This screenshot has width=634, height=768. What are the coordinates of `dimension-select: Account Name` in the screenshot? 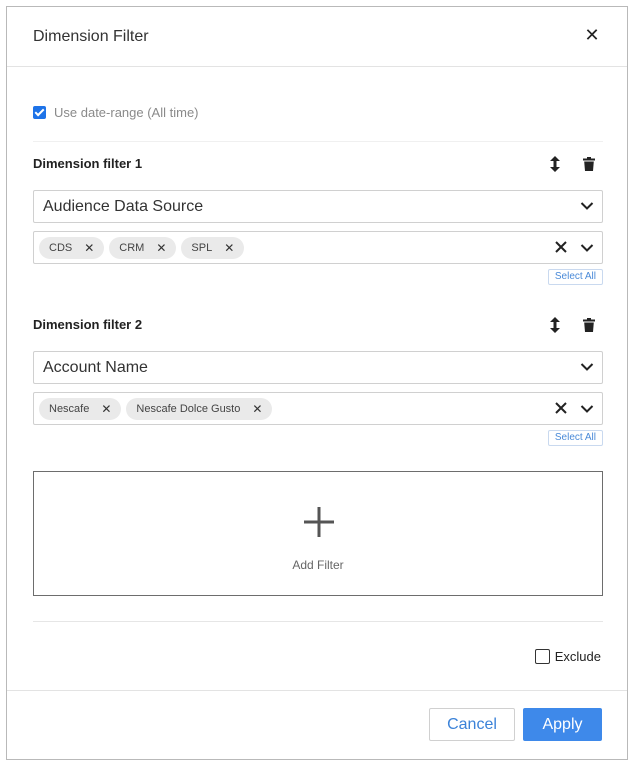 It's located at (318, 367).